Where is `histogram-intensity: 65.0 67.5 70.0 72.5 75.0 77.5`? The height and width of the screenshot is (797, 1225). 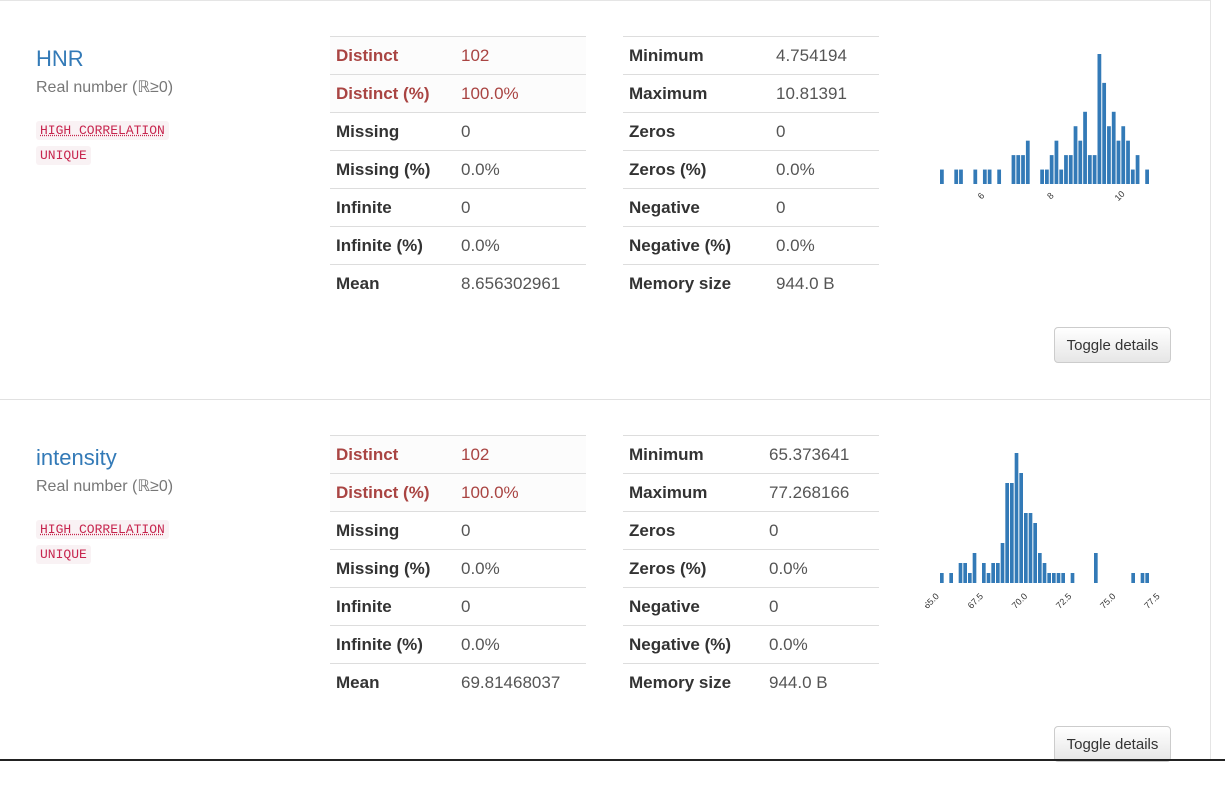 histogram-intensity: 65.0 67.5 70.0 72.5 75.0 77.5 is located at coordinates (1043, 532).